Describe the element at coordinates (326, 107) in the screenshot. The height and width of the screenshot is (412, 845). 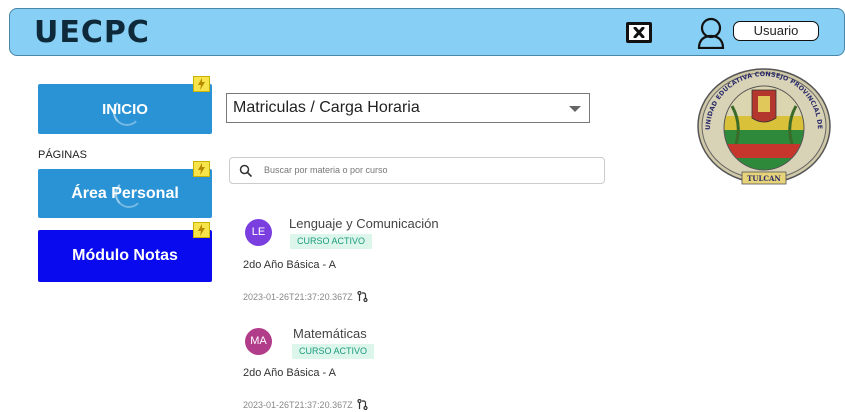
I see `select-value: Matriculas / Carga Horaria` at that location.